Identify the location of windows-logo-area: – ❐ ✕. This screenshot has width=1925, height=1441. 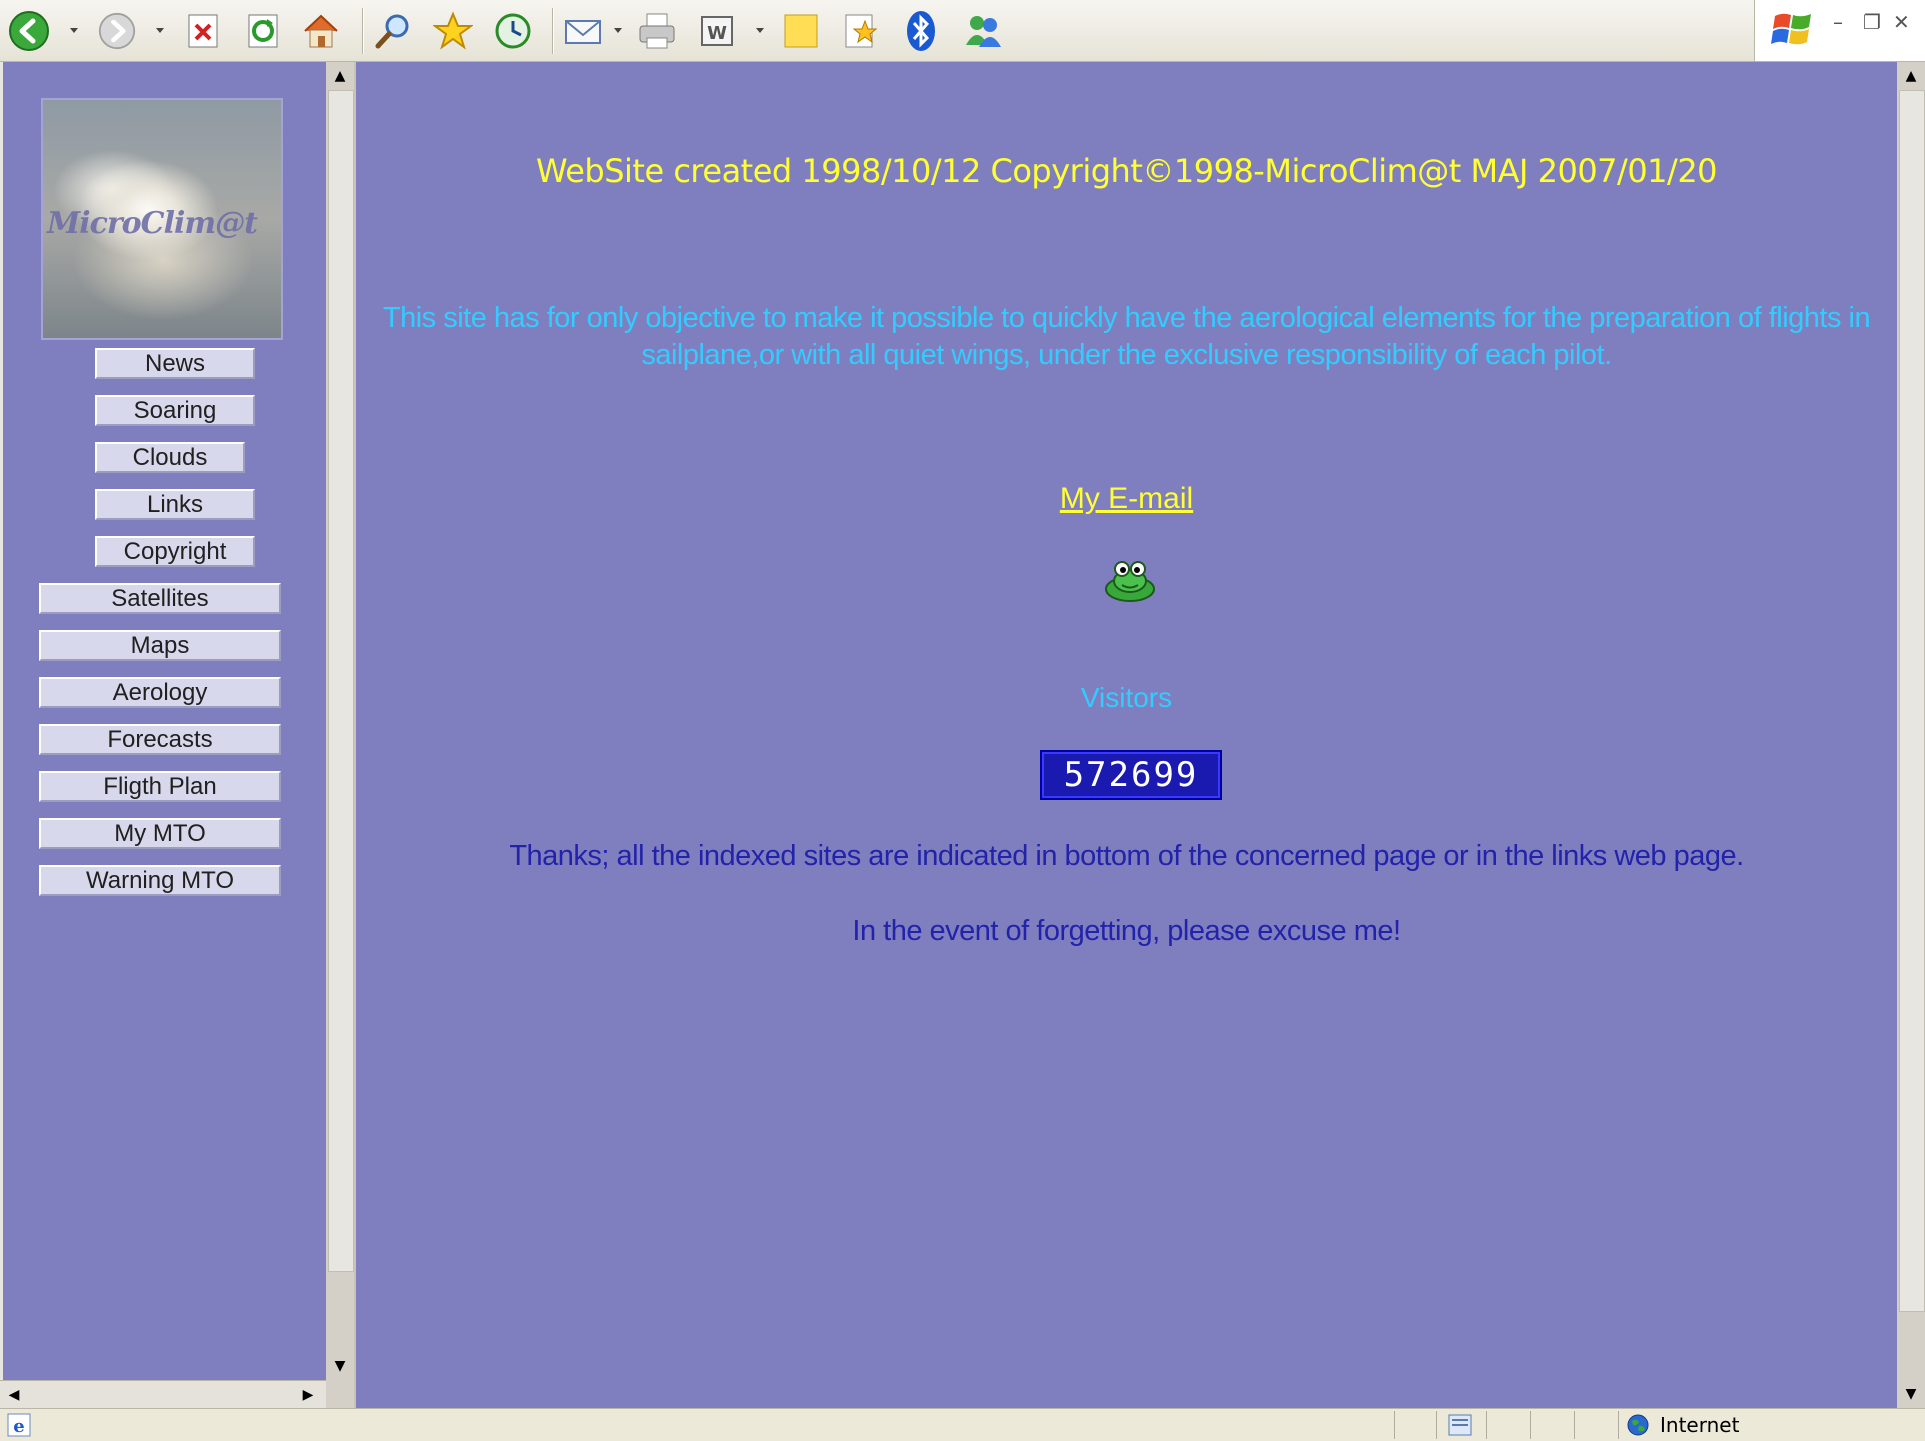
(1839, 30).